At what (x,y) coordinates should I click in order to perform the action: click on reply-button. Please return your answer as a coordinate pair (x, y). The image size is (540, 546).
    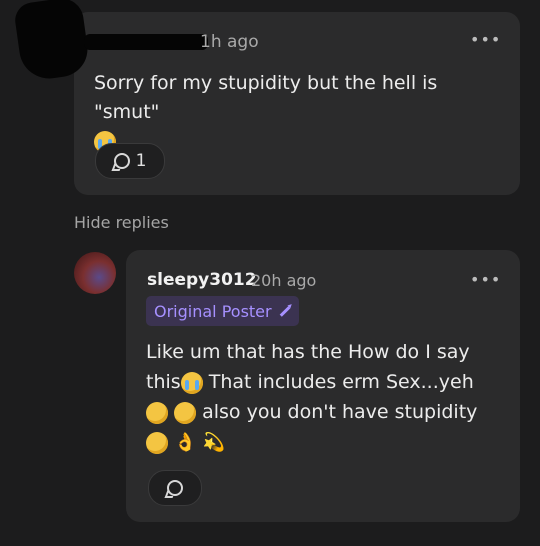
    Looking at the image, I should click on (175, 488).